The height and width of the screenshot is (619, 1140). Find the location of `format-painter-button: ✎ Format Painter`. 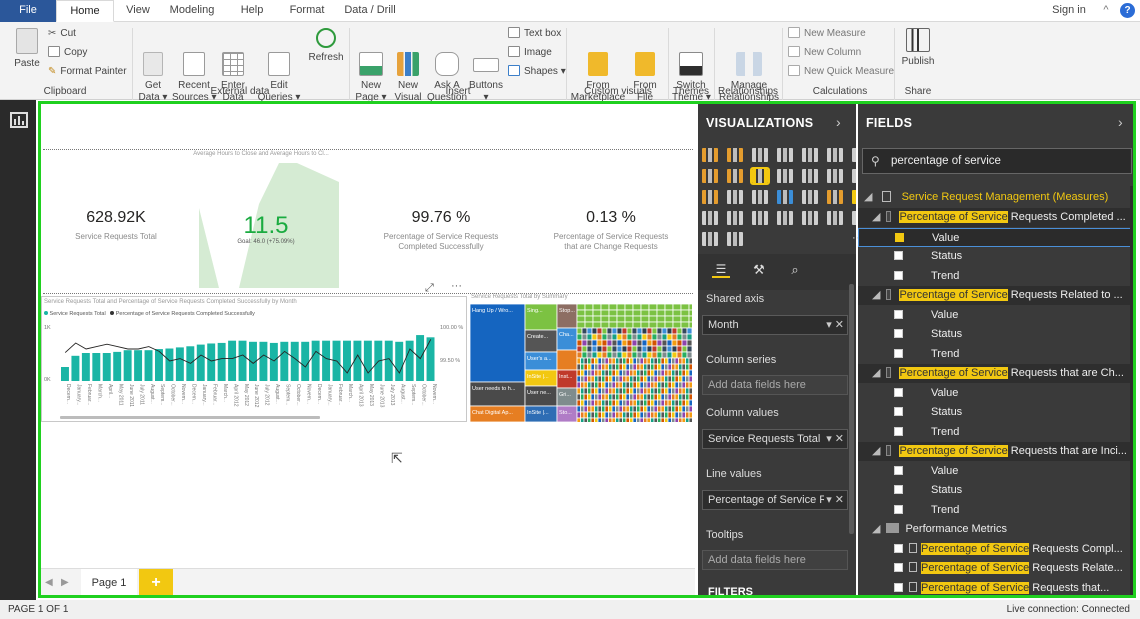

format-painter-button: ✎ Format Painter is located at coordinates (87, 72).